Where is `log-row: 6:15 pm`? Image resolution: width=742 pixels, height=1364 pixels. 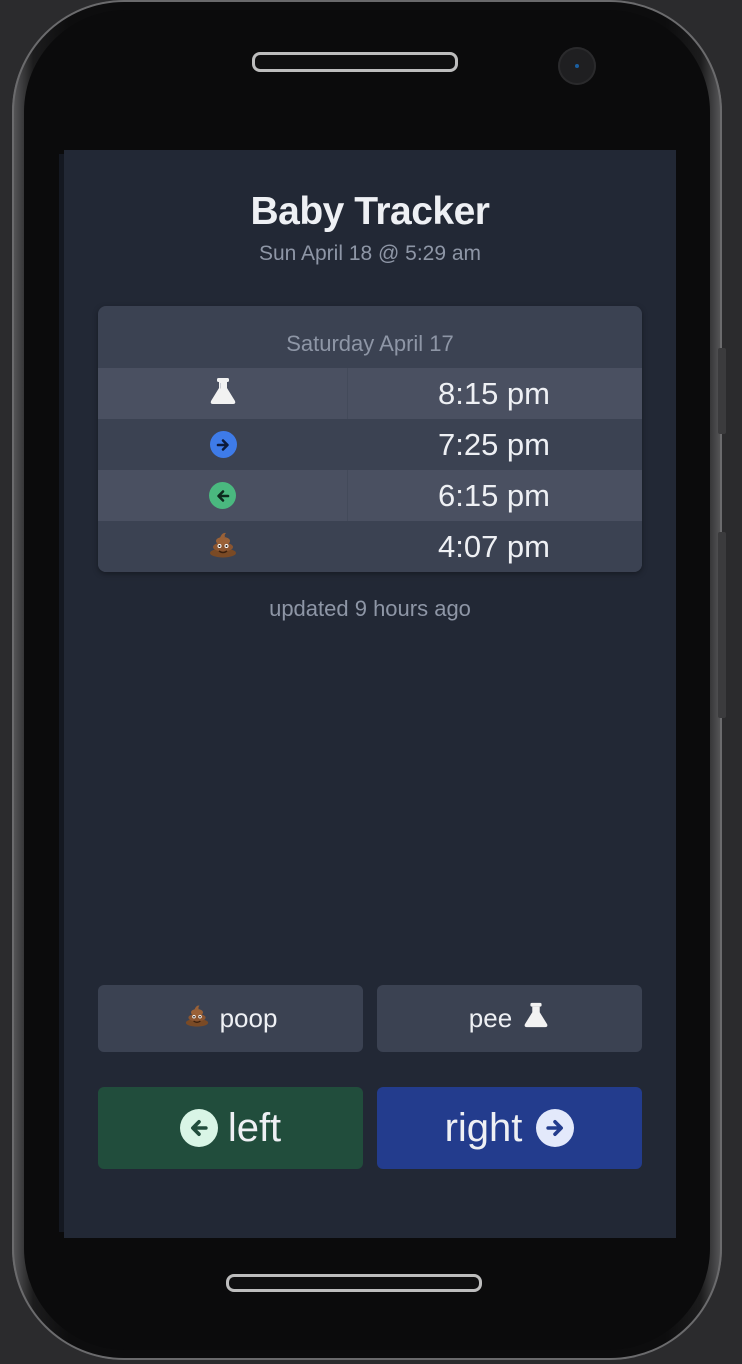 log-row: 6:15 pm is located at coordinates (370, 495).